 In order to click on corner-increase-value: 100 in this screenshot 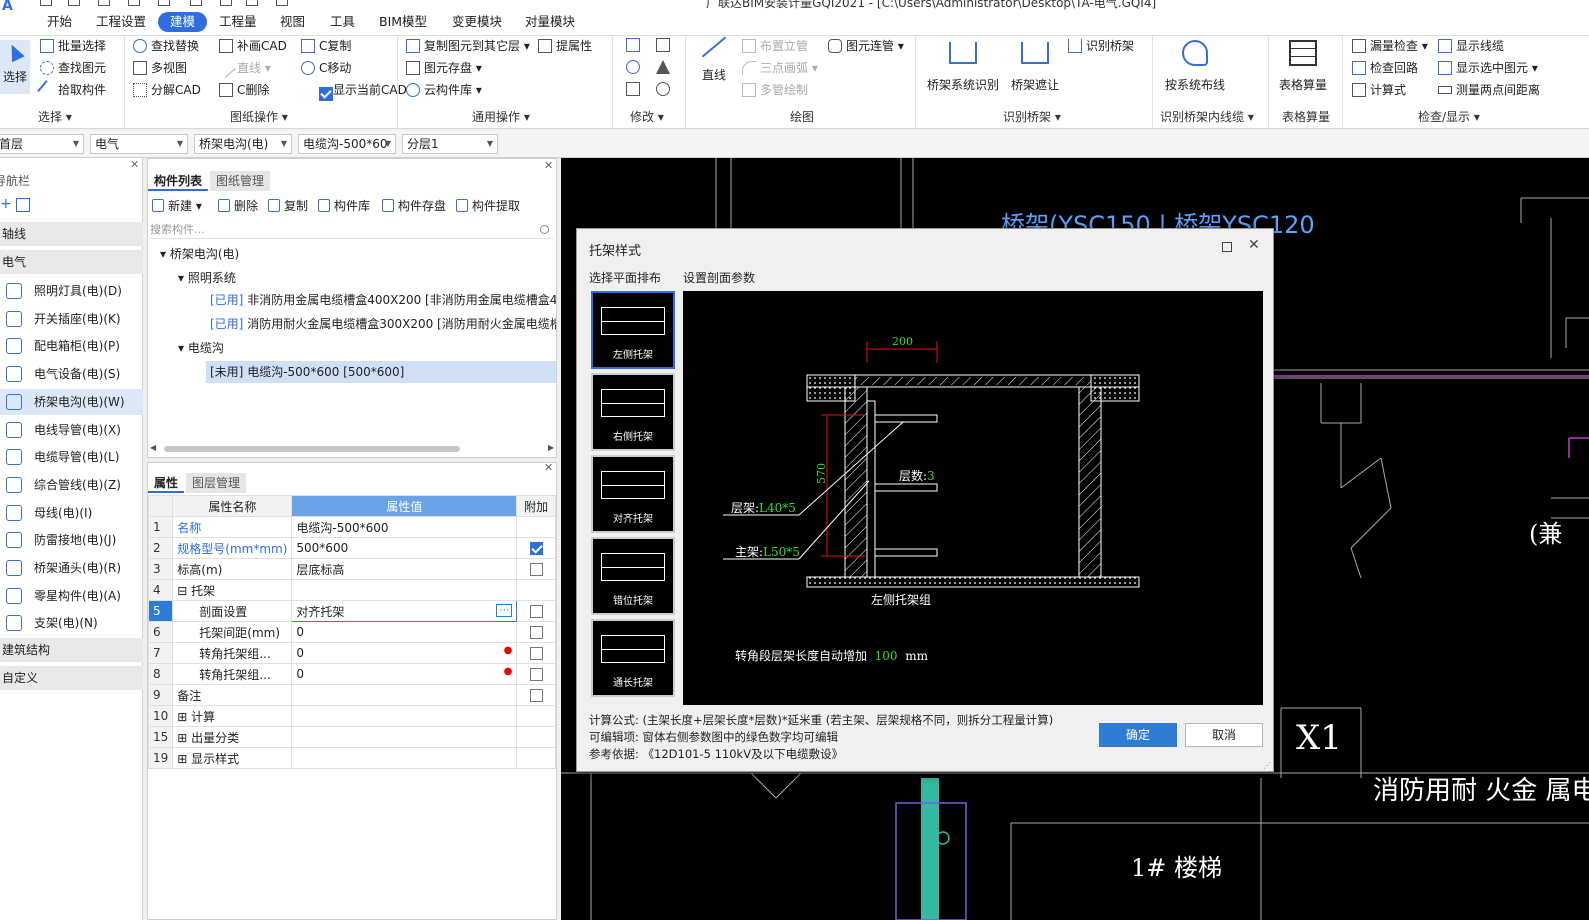, I will do `click(886, 656)`.